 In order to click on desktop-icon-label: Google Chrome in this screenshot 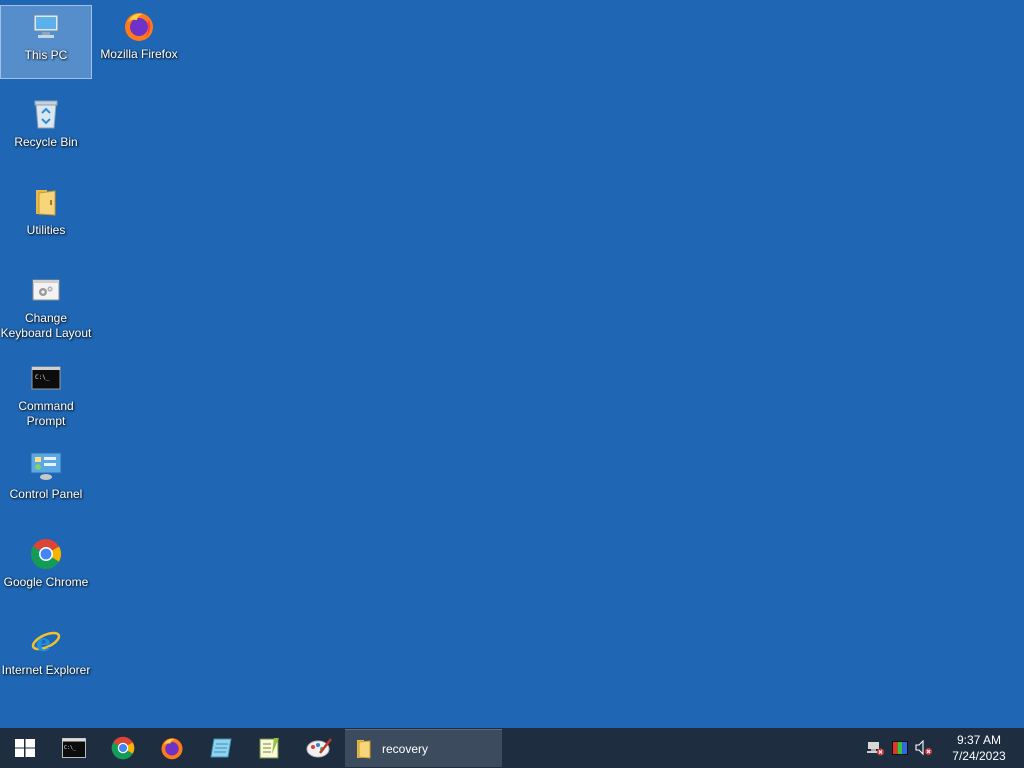, I will do `click(46, 582)`.